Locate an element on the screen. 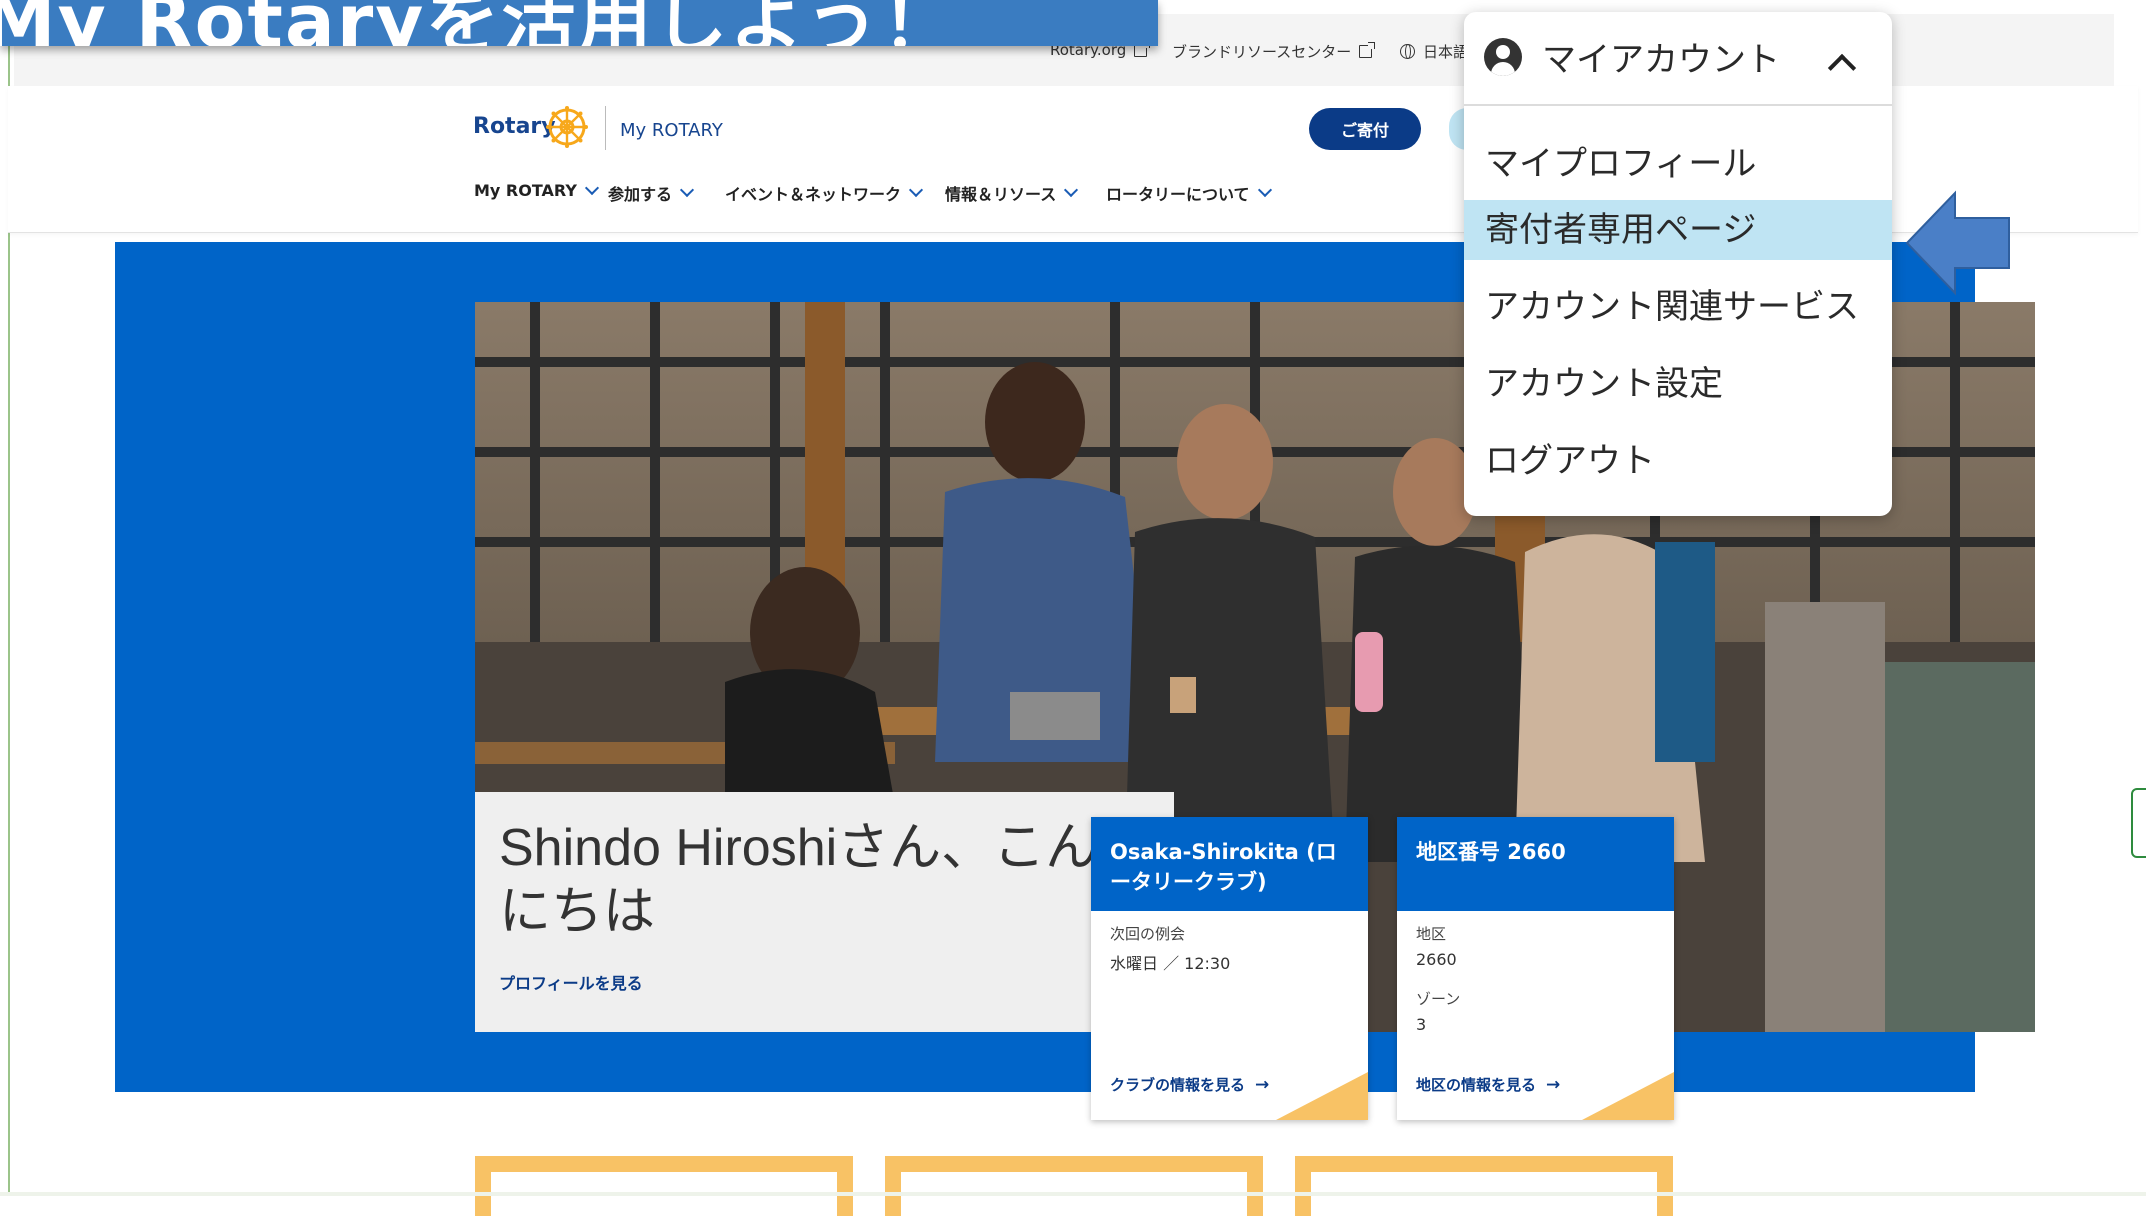  rotary-logo-text: Rotary is located at coordinates (514, 126).